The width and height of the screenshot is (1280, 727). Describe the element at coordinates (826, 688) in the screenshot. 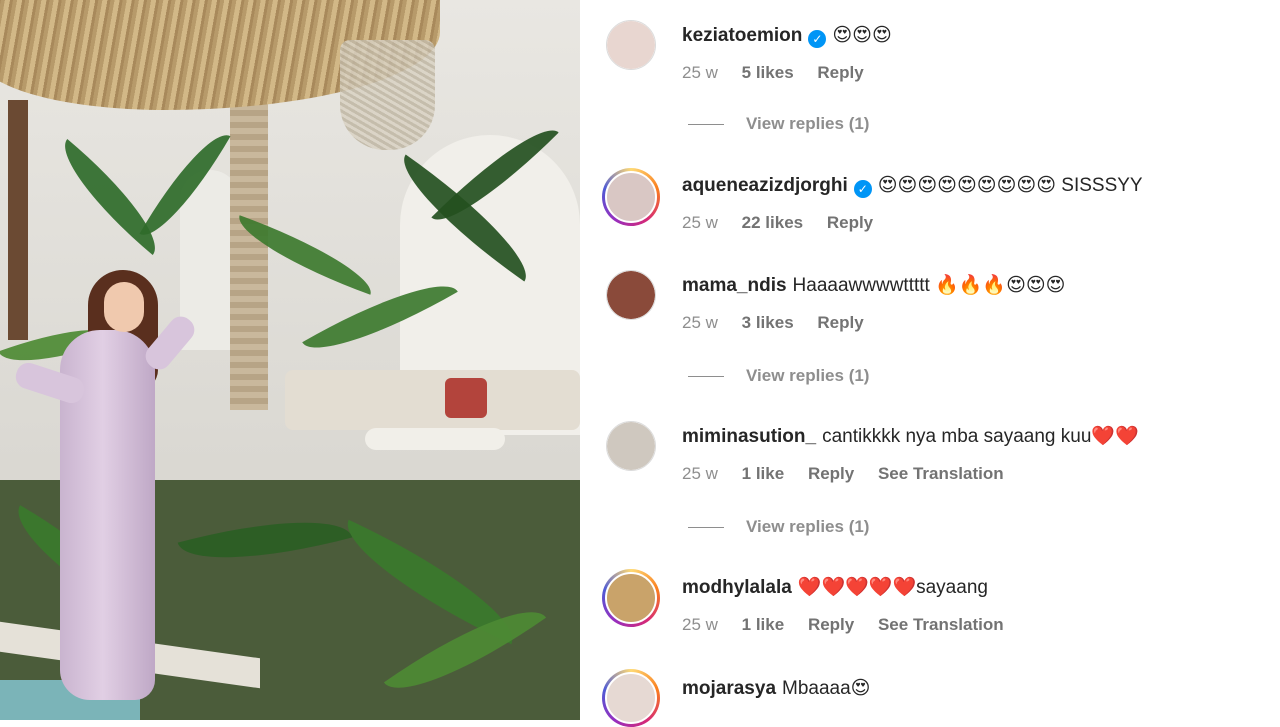

I see `comment-text: Mbaaaa😍` at that location.